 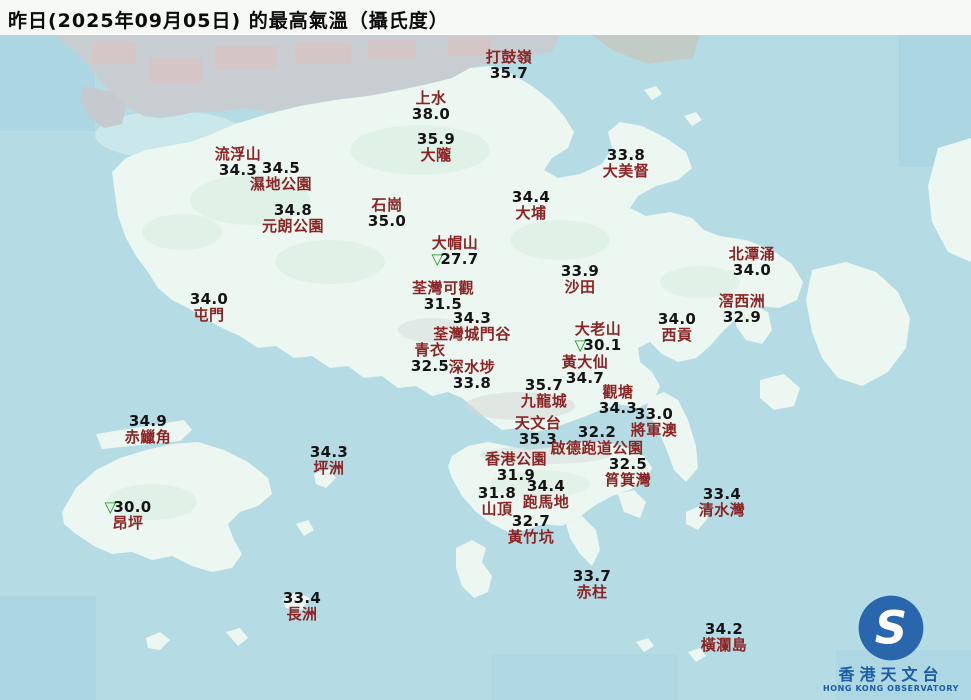 I want to click on station: 32.5 筲箕灣, so click(x=628, y=472).